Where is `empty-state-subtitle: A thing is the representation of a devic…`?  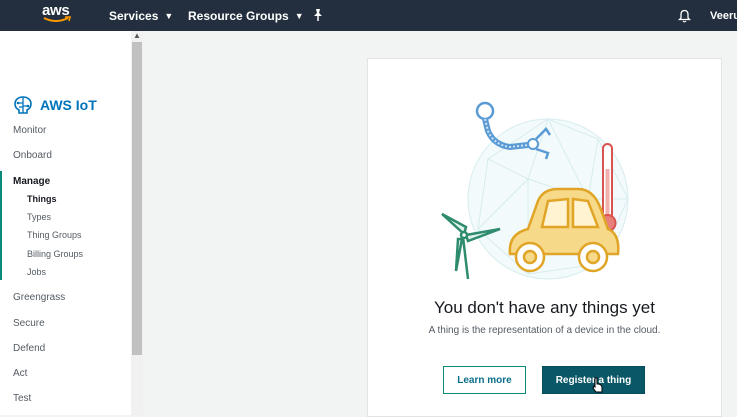 empty-state-subtitle: A thing is the representation of a devic… is located at coordinates (544, 330).